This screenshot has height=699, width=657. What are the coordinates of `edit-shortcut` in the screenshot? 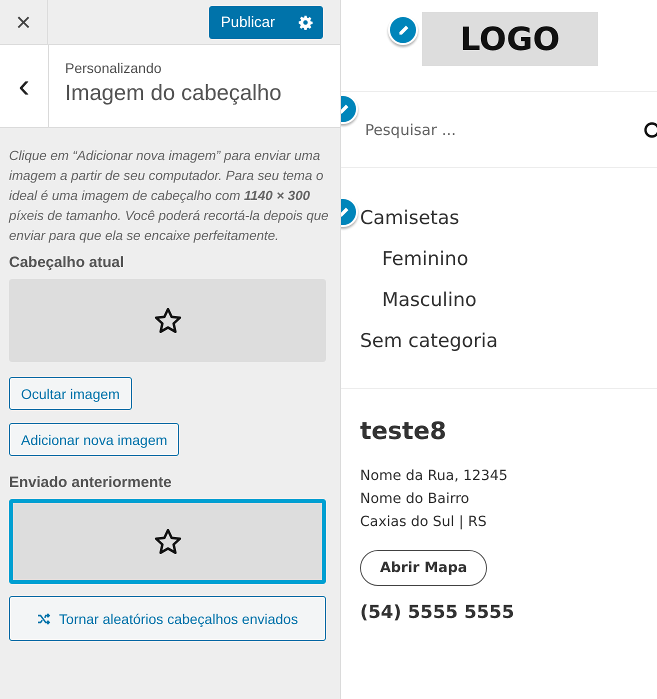 It's located at (403, 30).